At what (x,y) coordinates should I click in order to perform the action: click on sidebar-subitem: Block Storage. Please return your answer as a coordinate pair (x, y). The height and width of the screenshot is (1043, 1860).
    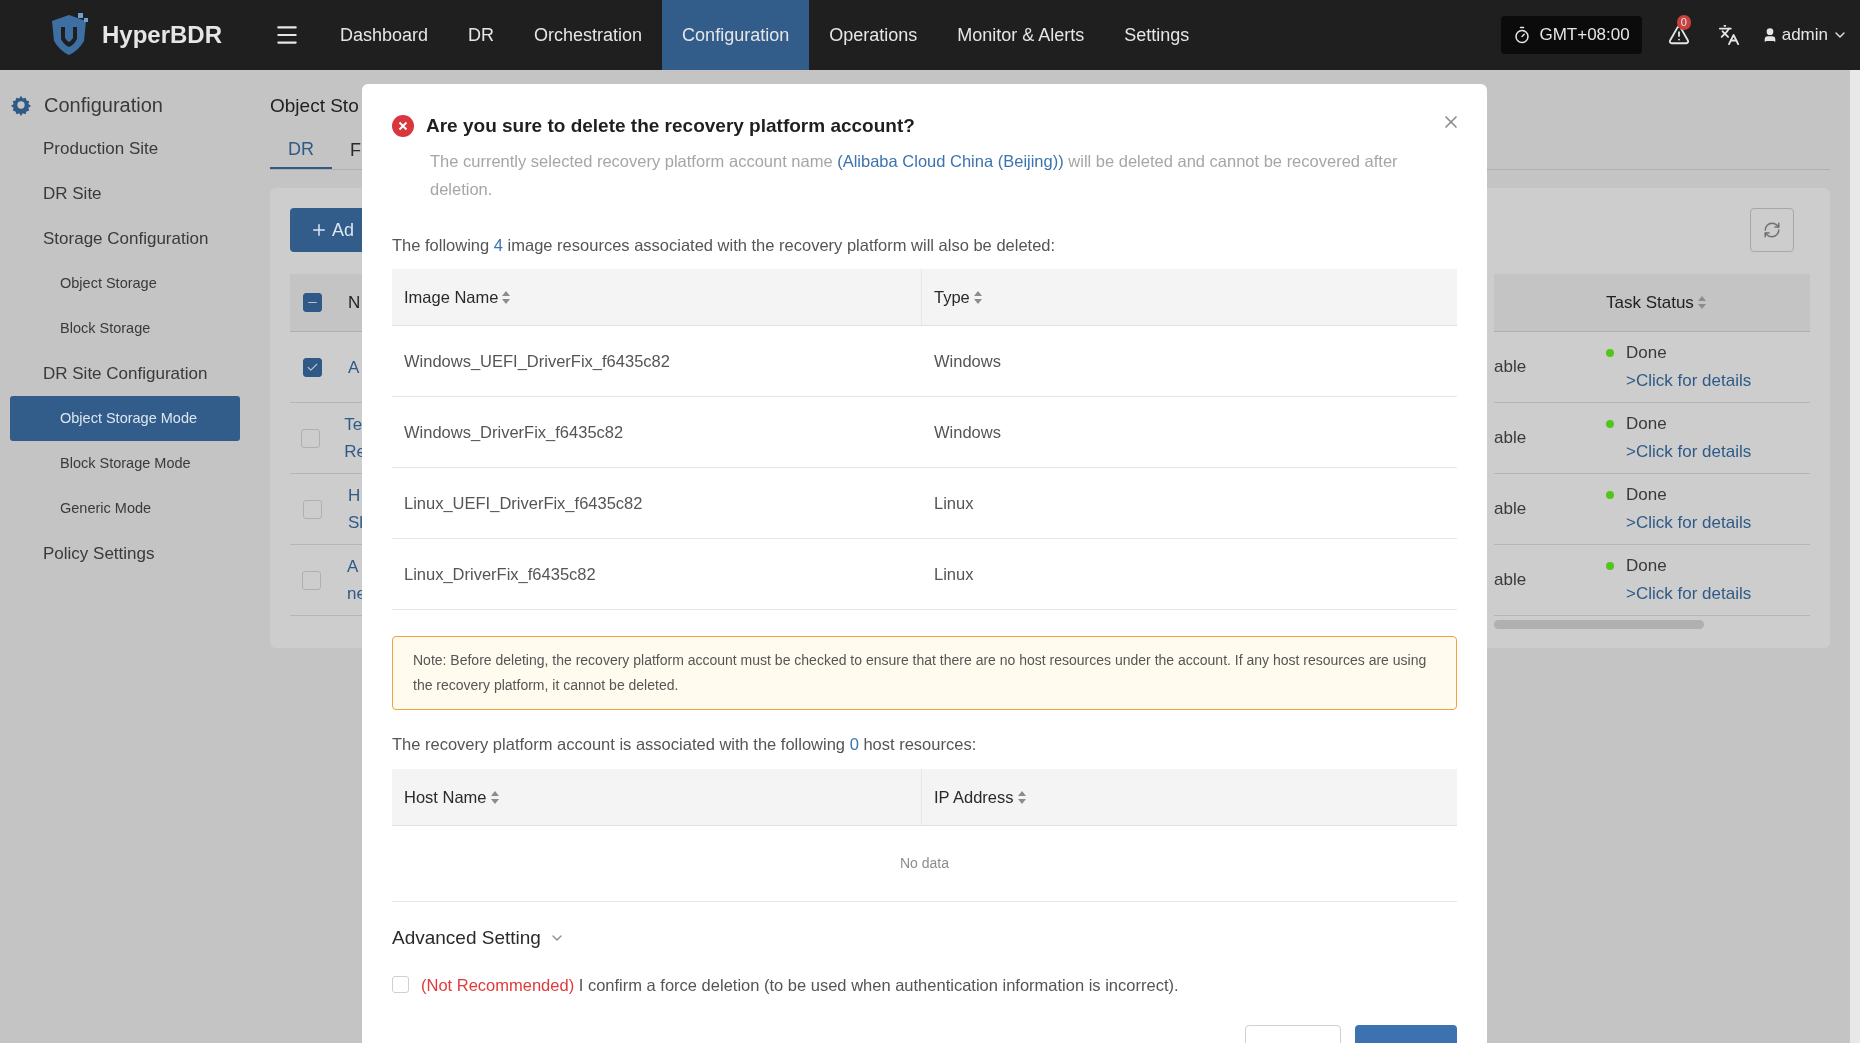
    Looking at the image, I should click on (125, 328).